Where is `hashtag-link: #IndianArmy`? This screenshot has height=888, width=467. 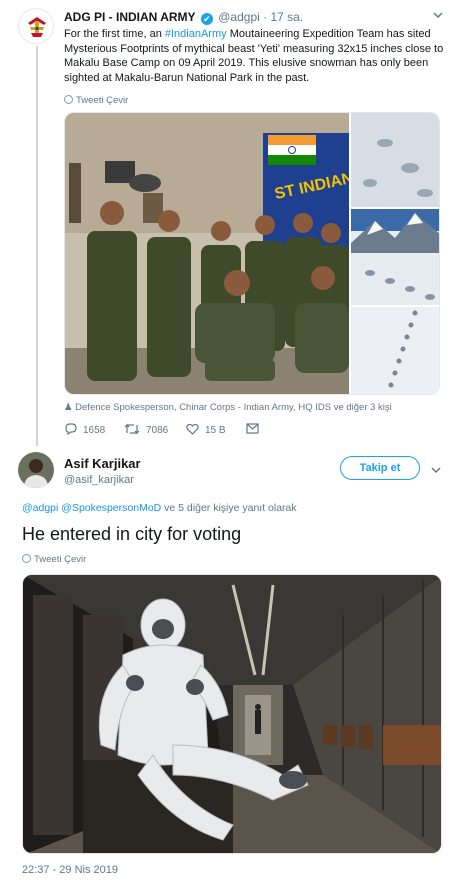 hashtag-link: #IndianArmy is located at coordinates (196, 34).